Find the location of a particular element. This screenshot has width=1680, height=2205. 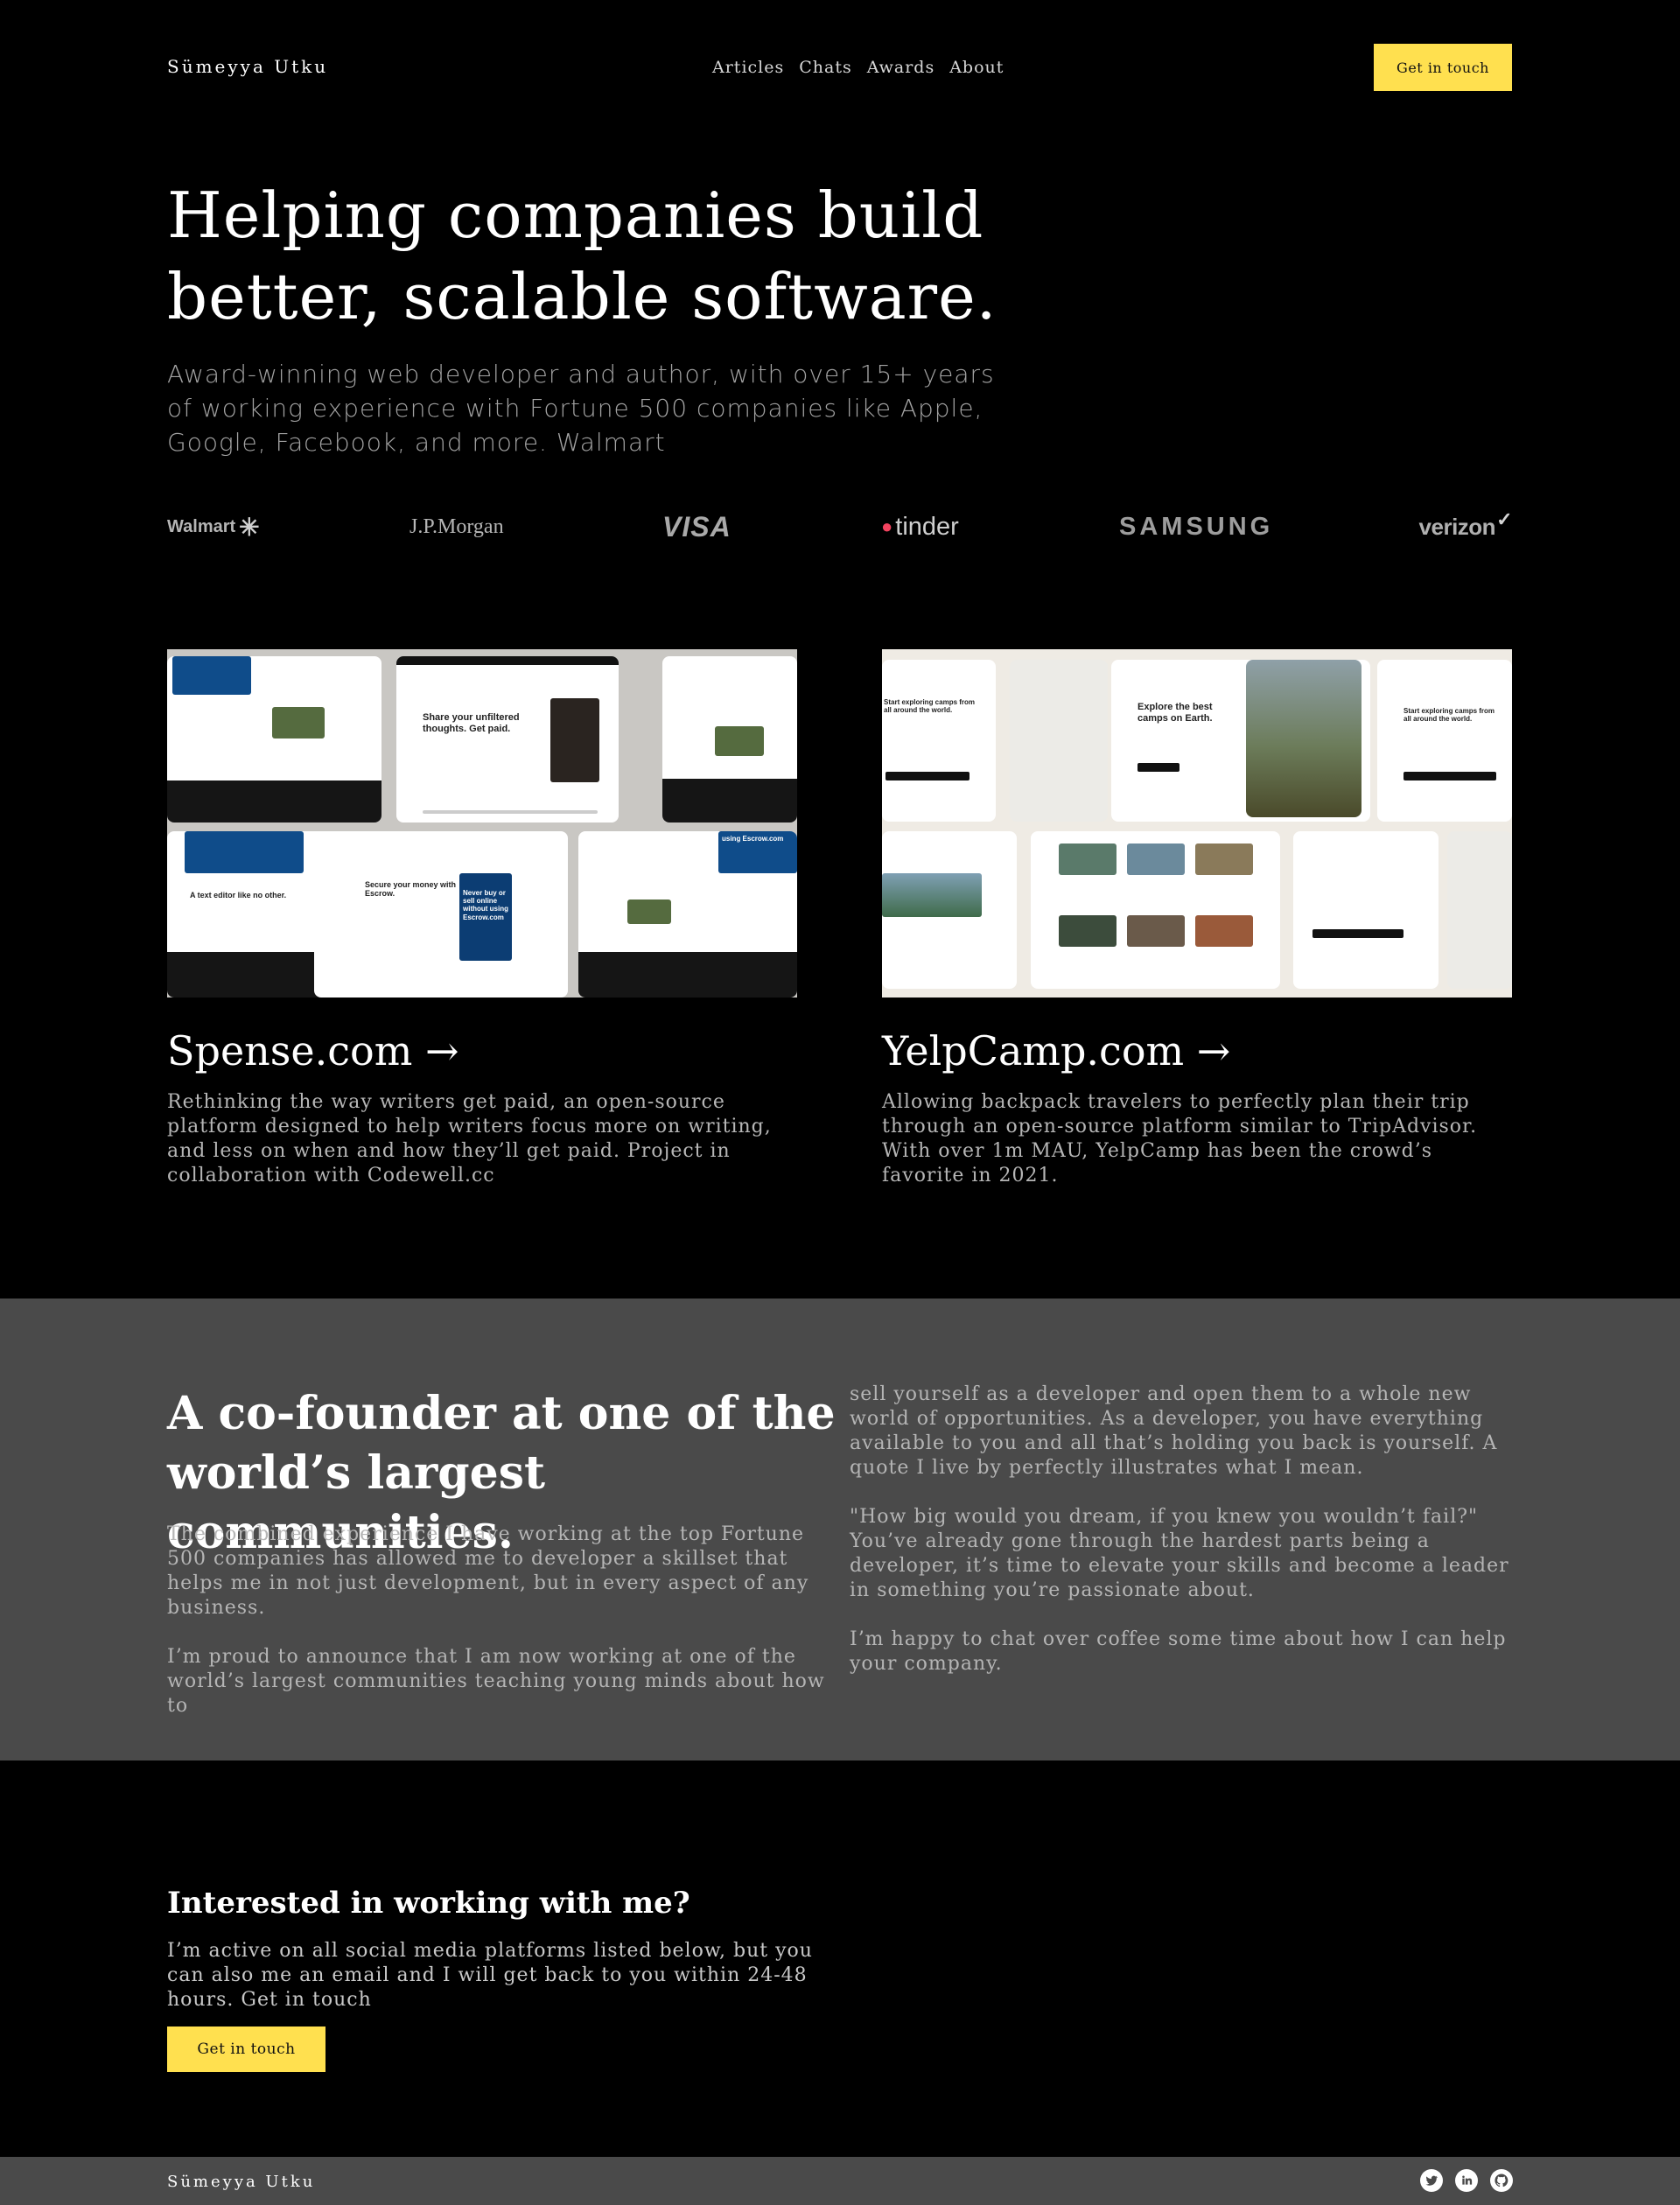

spense-mock-tile: using Escrow.com is located at coordinates (687, 914).